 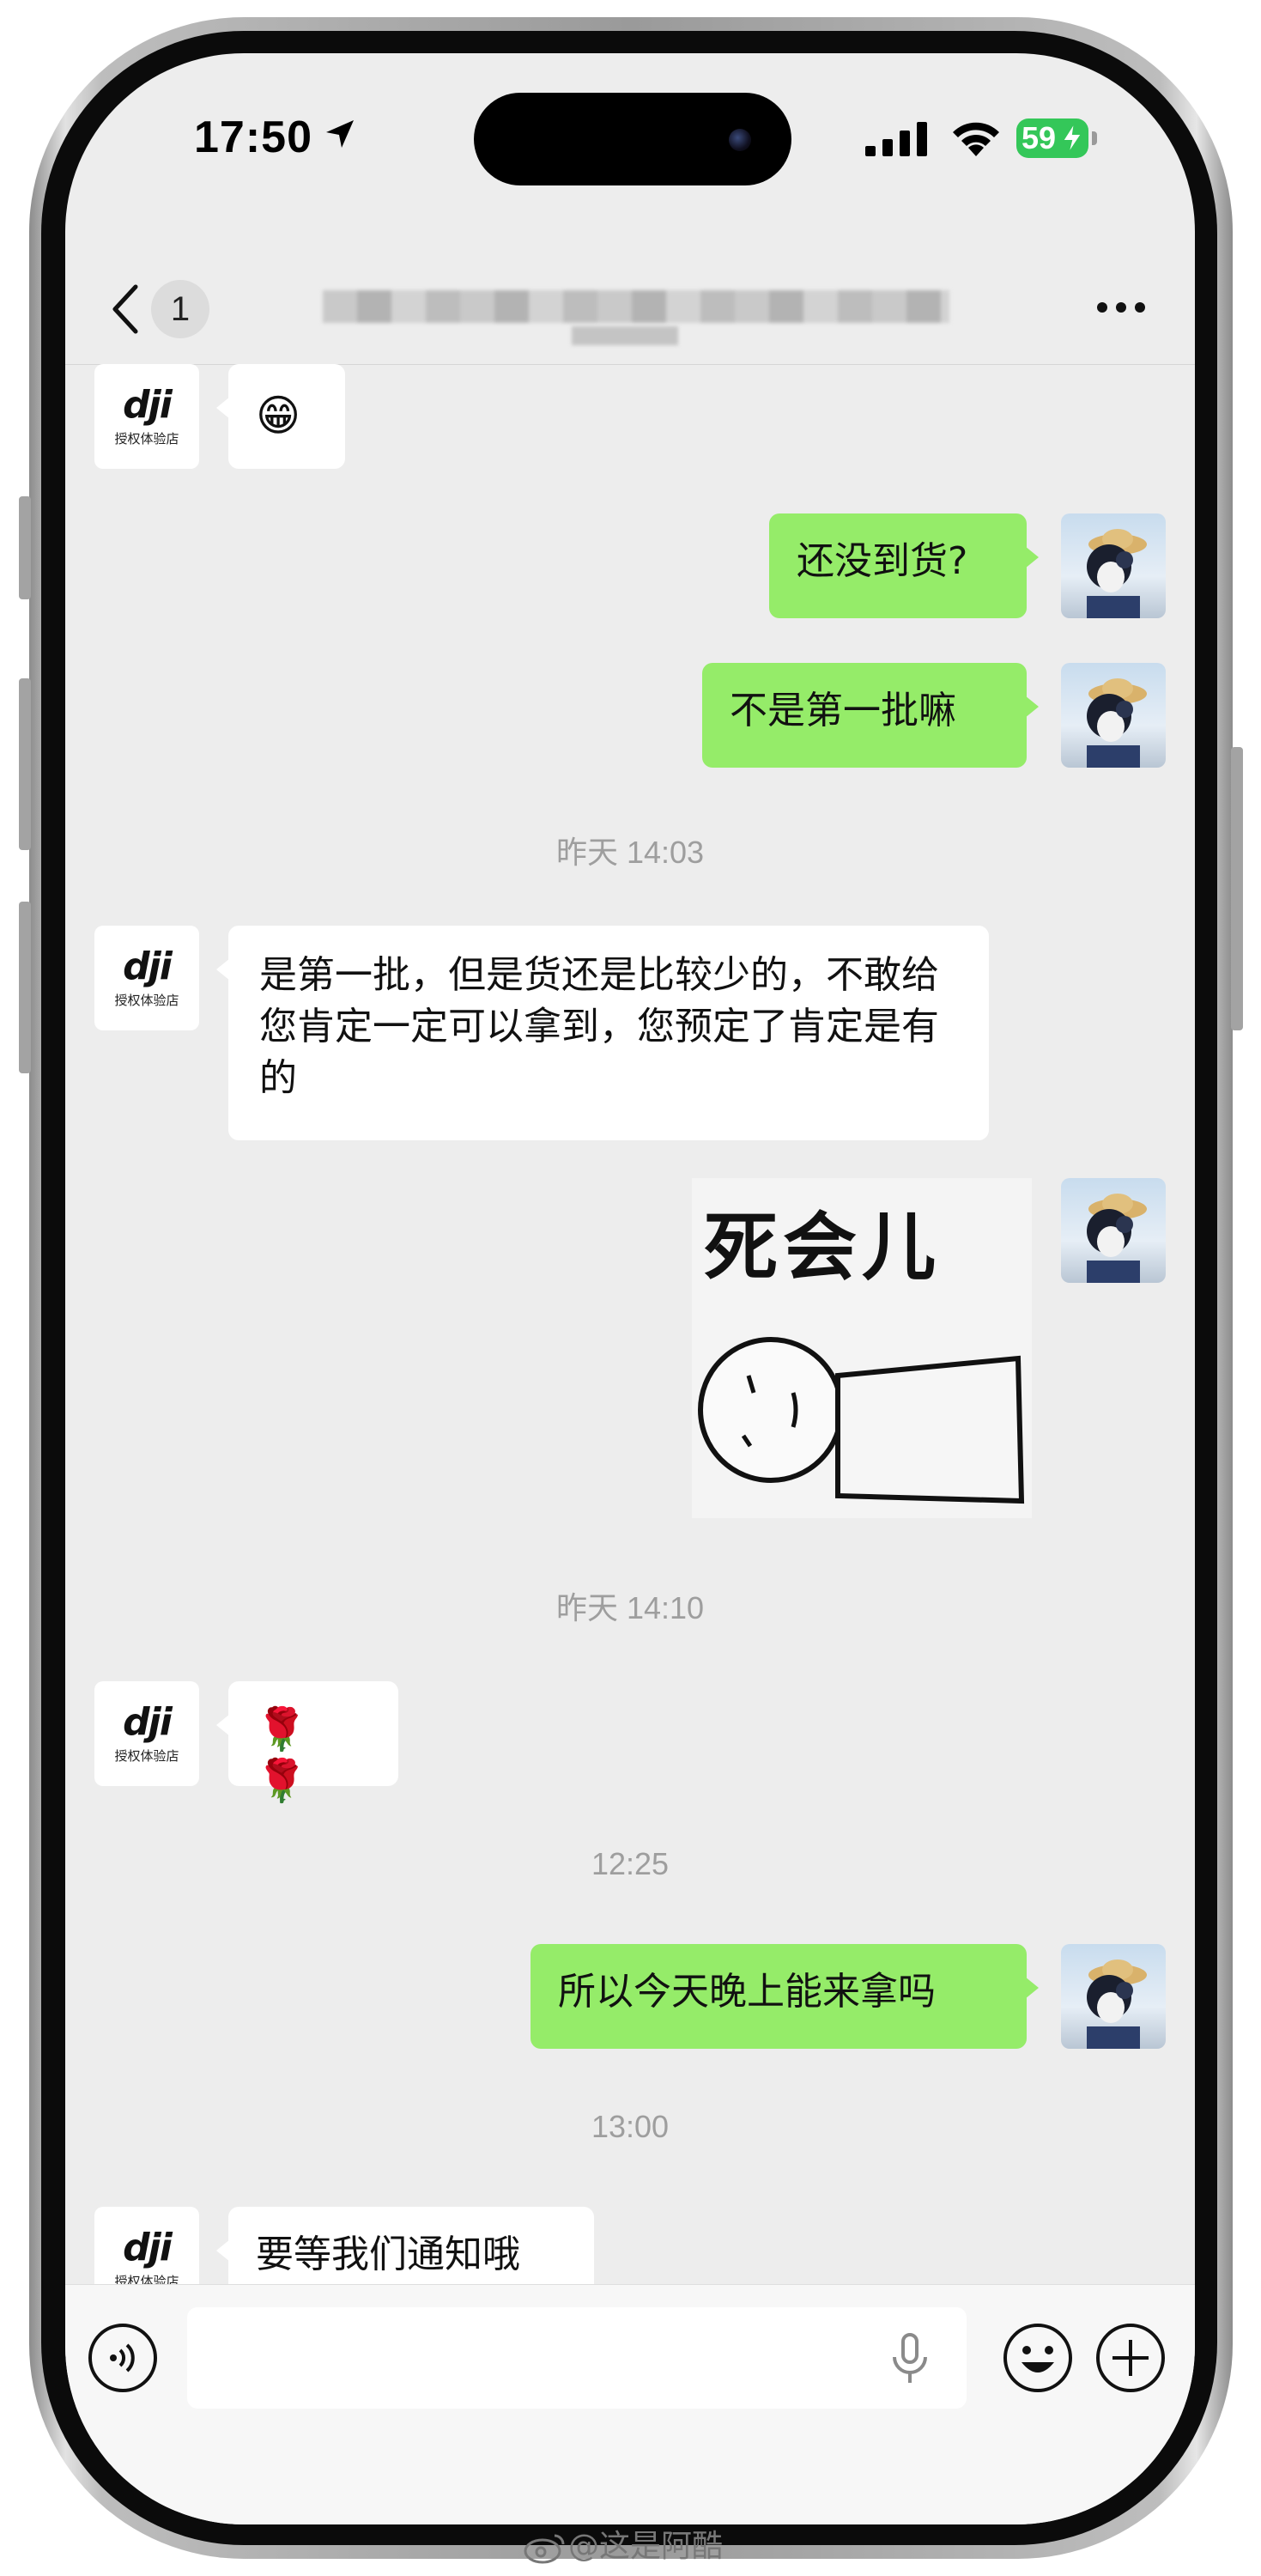 What do you see at coordinates (1131, 2358) in the screenshot?
I see `plus-icon` at bounding box center [1131, 2358].